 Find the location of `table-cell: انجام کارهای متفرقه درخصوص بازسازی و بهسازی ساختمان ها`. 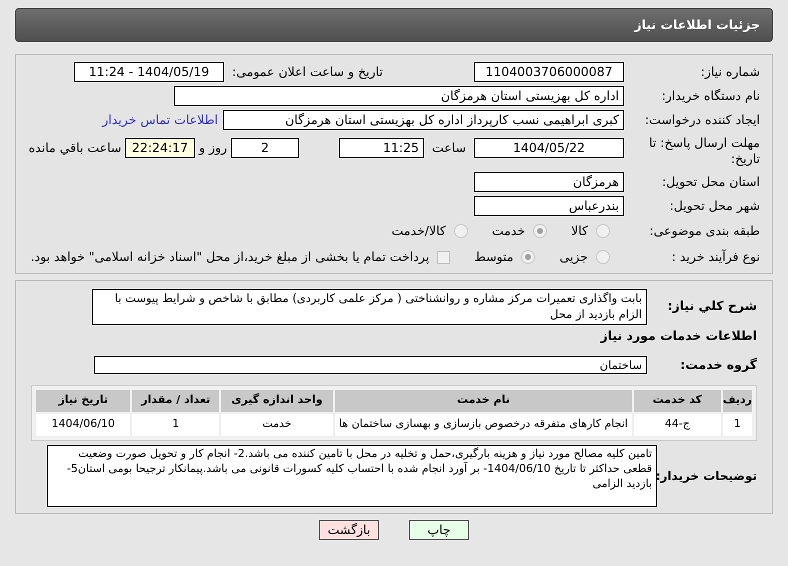

table-cell: انجام کارهای متفرقه درخصوص بازسازی و بهسازی ساختمان ها is located at coordinates (483, 425).